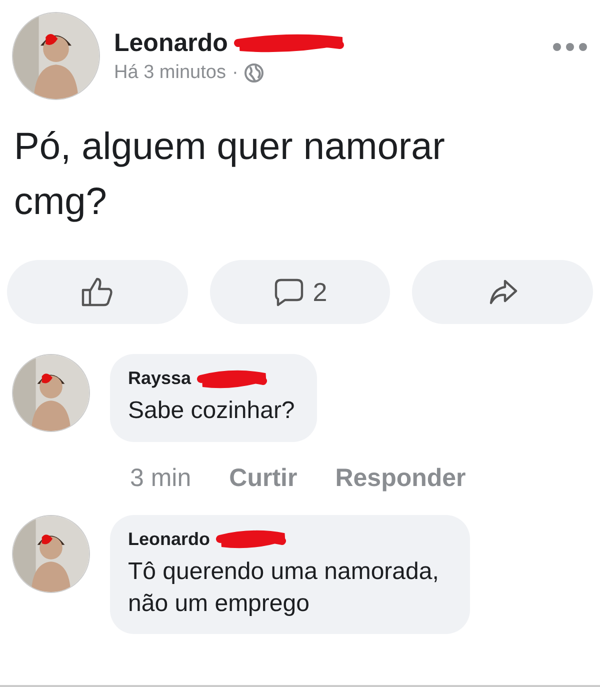 Image resolution: width=600 pixels, height=687 pixels. Describe the element at coordinates (254, 72) in the screenshot. I see `globe-icon` at that location.